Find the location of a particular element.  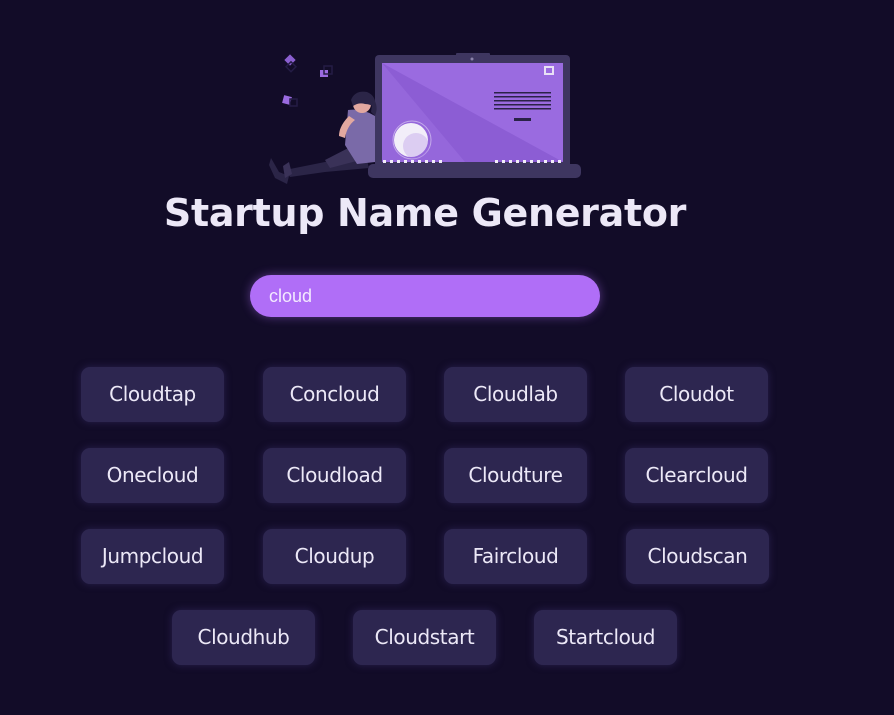

name-card: Cloudot is located at coordinates (696, 394).